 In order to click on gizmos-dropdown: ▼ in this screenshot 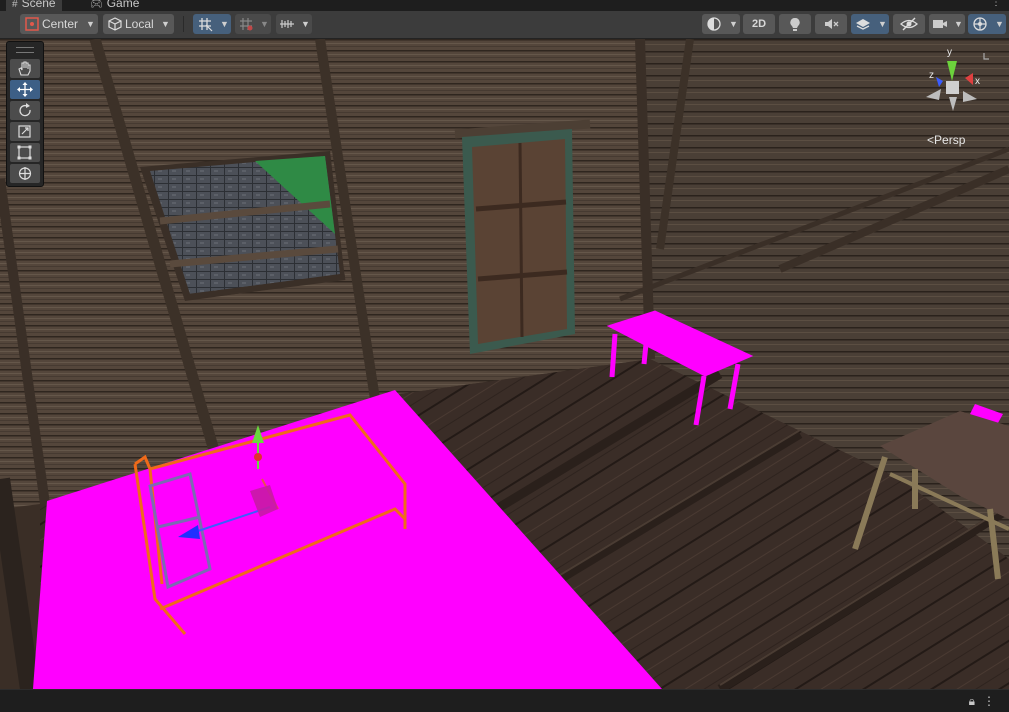, I will do `click(987, 24)`.